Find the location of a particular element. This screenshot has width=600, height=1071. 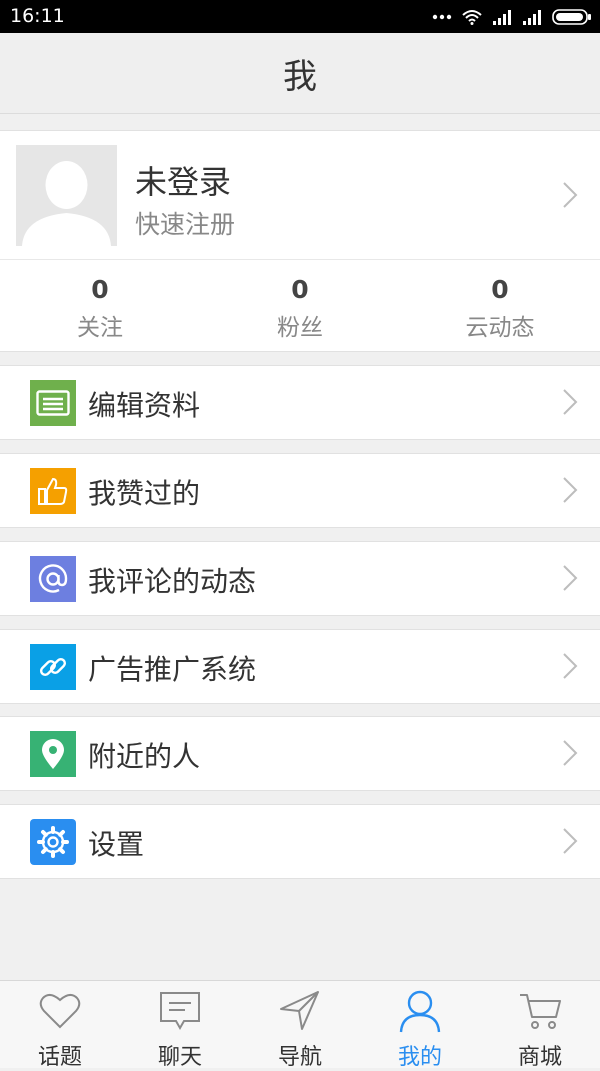

tab-shop: 商城 is located at coordinates (540, 1025).